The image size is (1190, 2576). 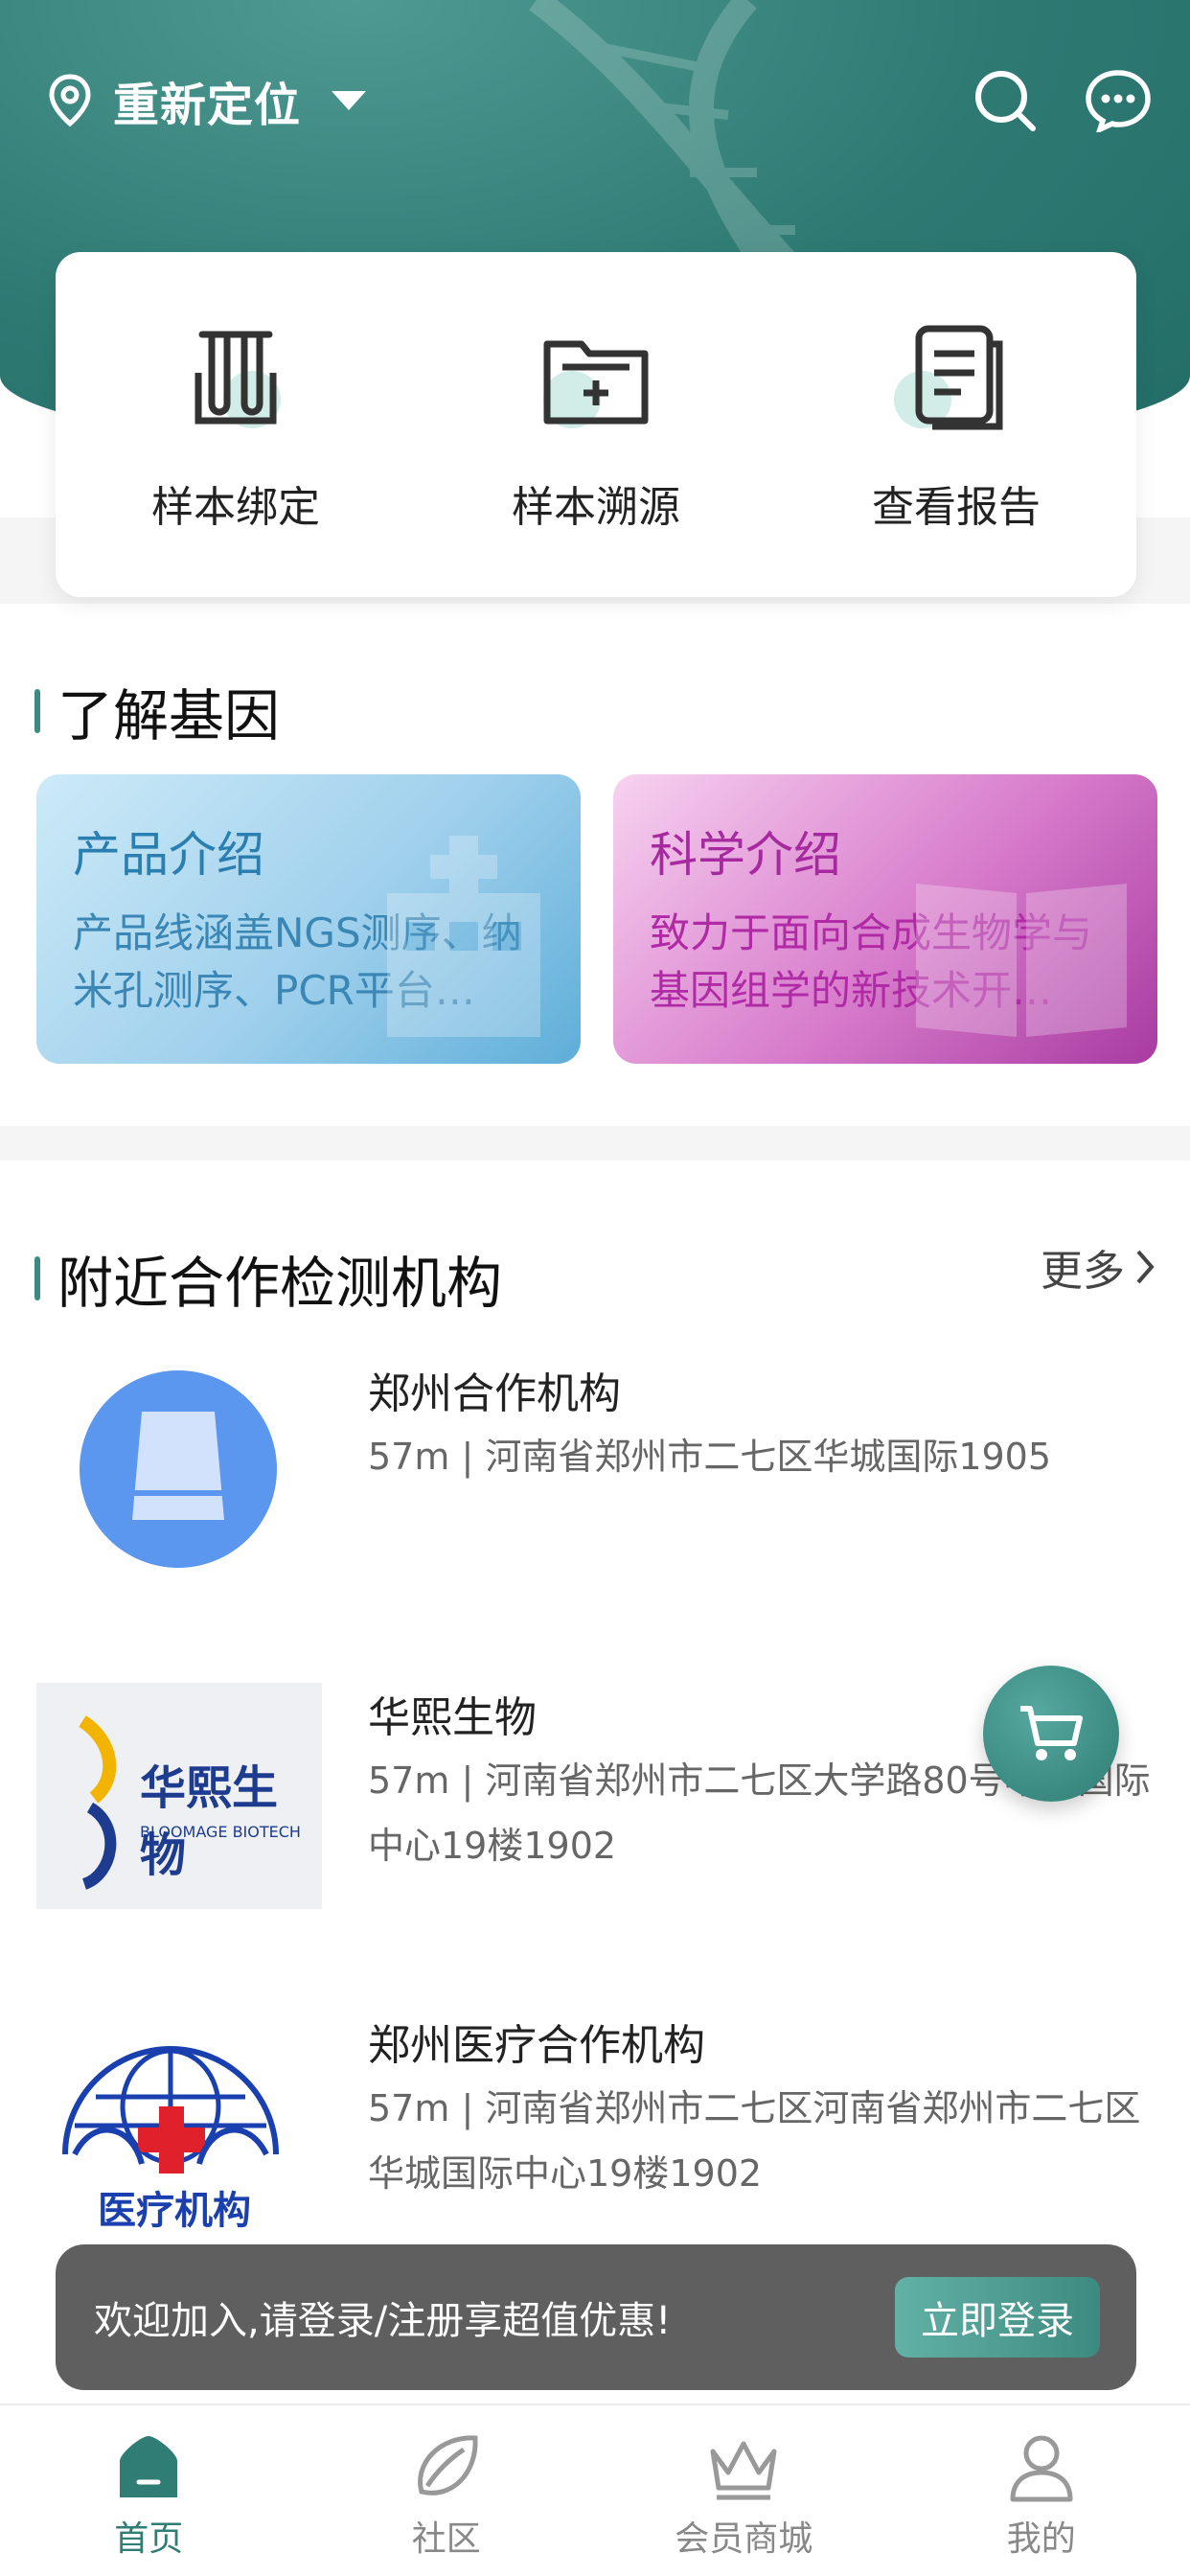 I want to click on tab-member-mall: 会员商城, so click(x=744, y=2495).